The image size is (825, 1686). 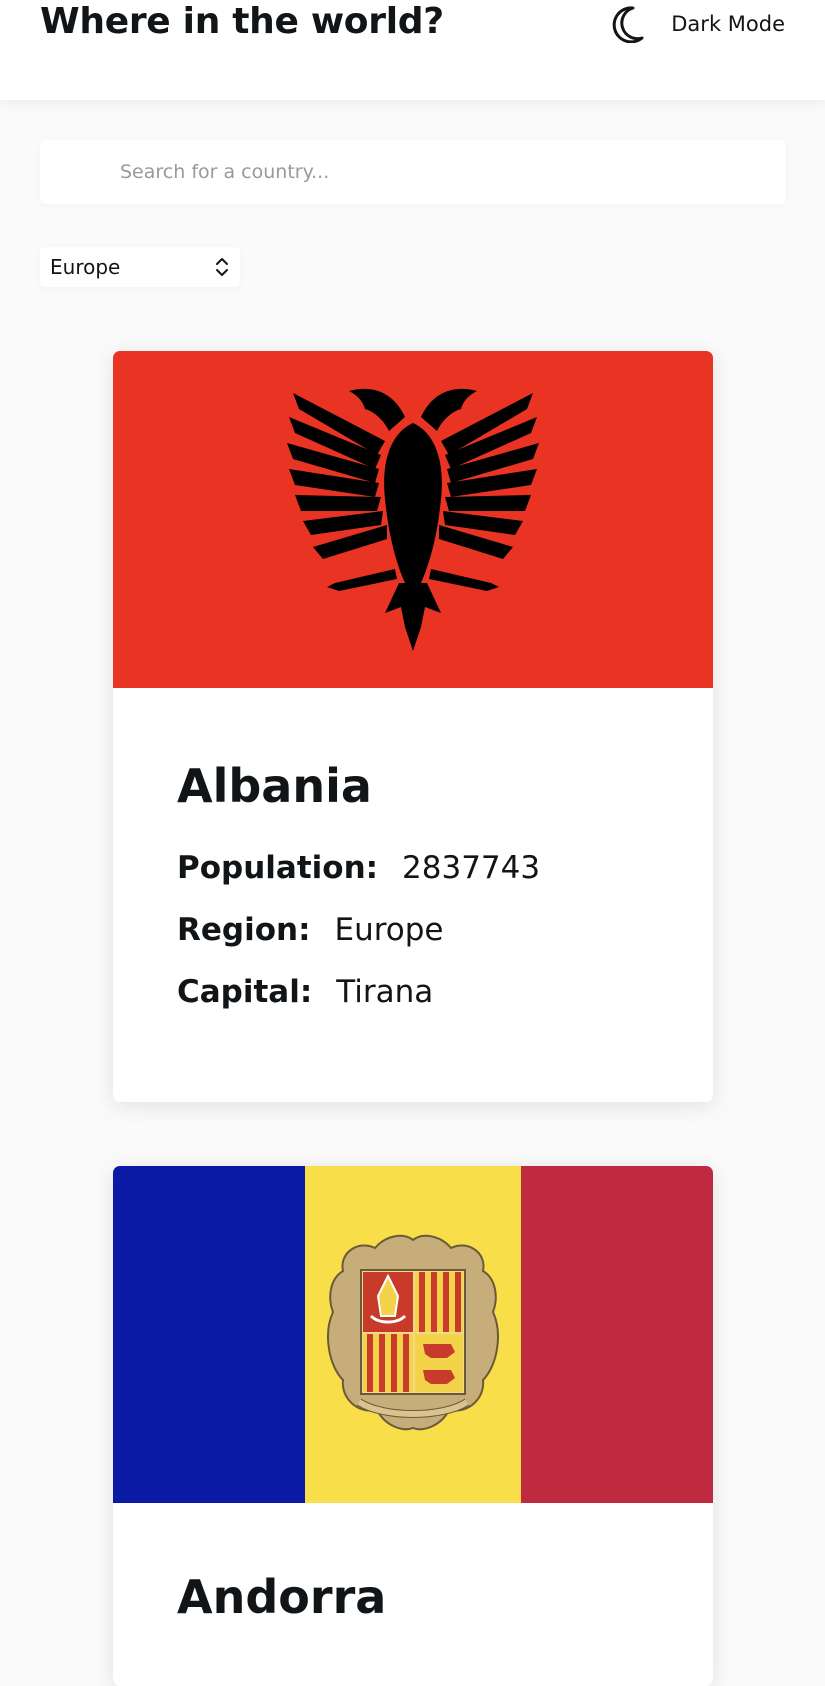 What do you see at coordinates (728, 24) in the screenshot?
I see `dark-mode-label: Dark Mode` at bounding box center [728, 24].